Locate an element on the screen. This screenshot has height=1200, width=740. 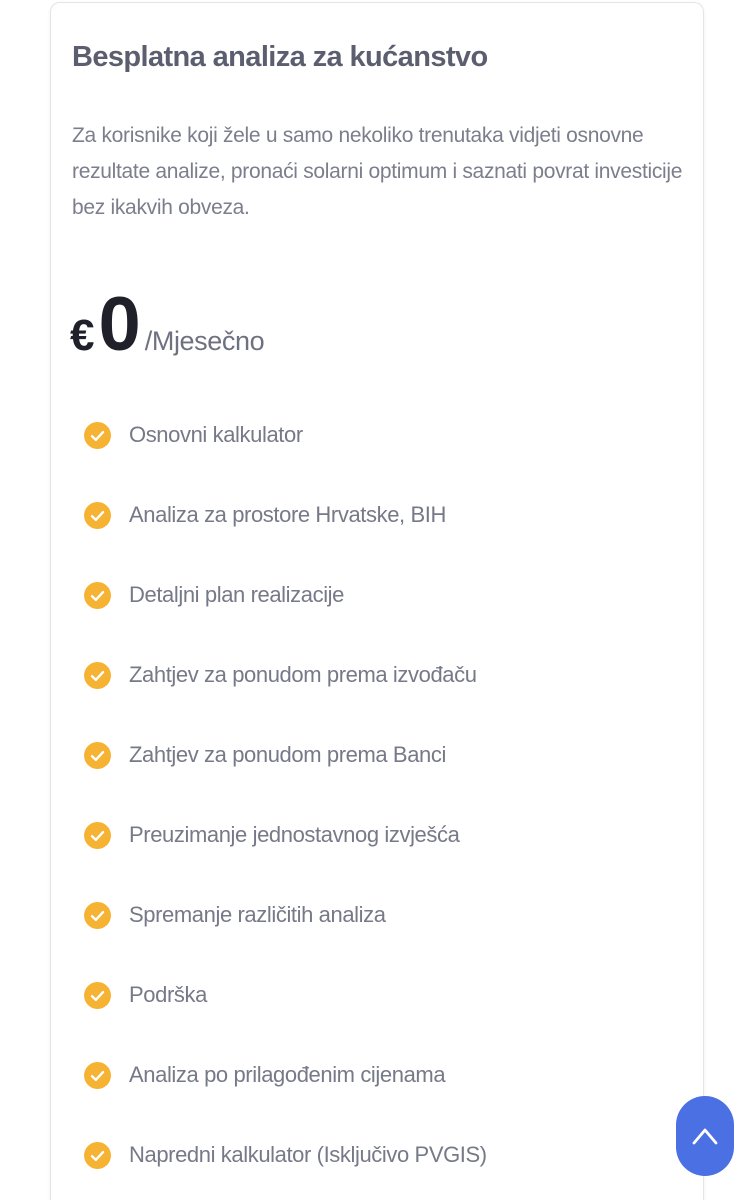
feature-item: Zahtjev za ponudom prema Banci is located at coordinates (285, 773).